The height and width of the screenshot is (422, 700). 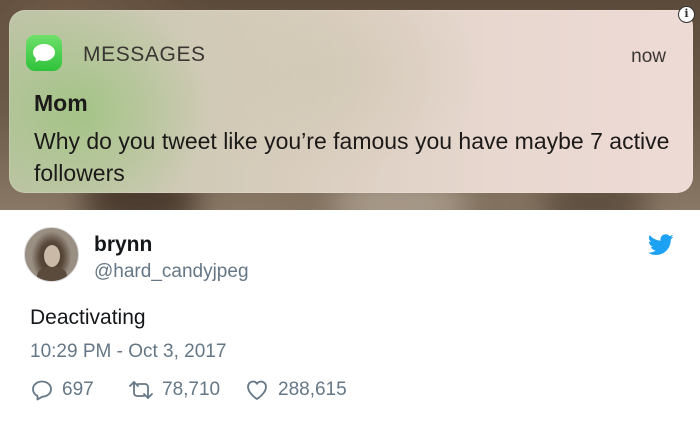 What do you see at coordinates (44, 53) in the screenshot?
I see `messages-app-icon` at bounding box center [44, 53].